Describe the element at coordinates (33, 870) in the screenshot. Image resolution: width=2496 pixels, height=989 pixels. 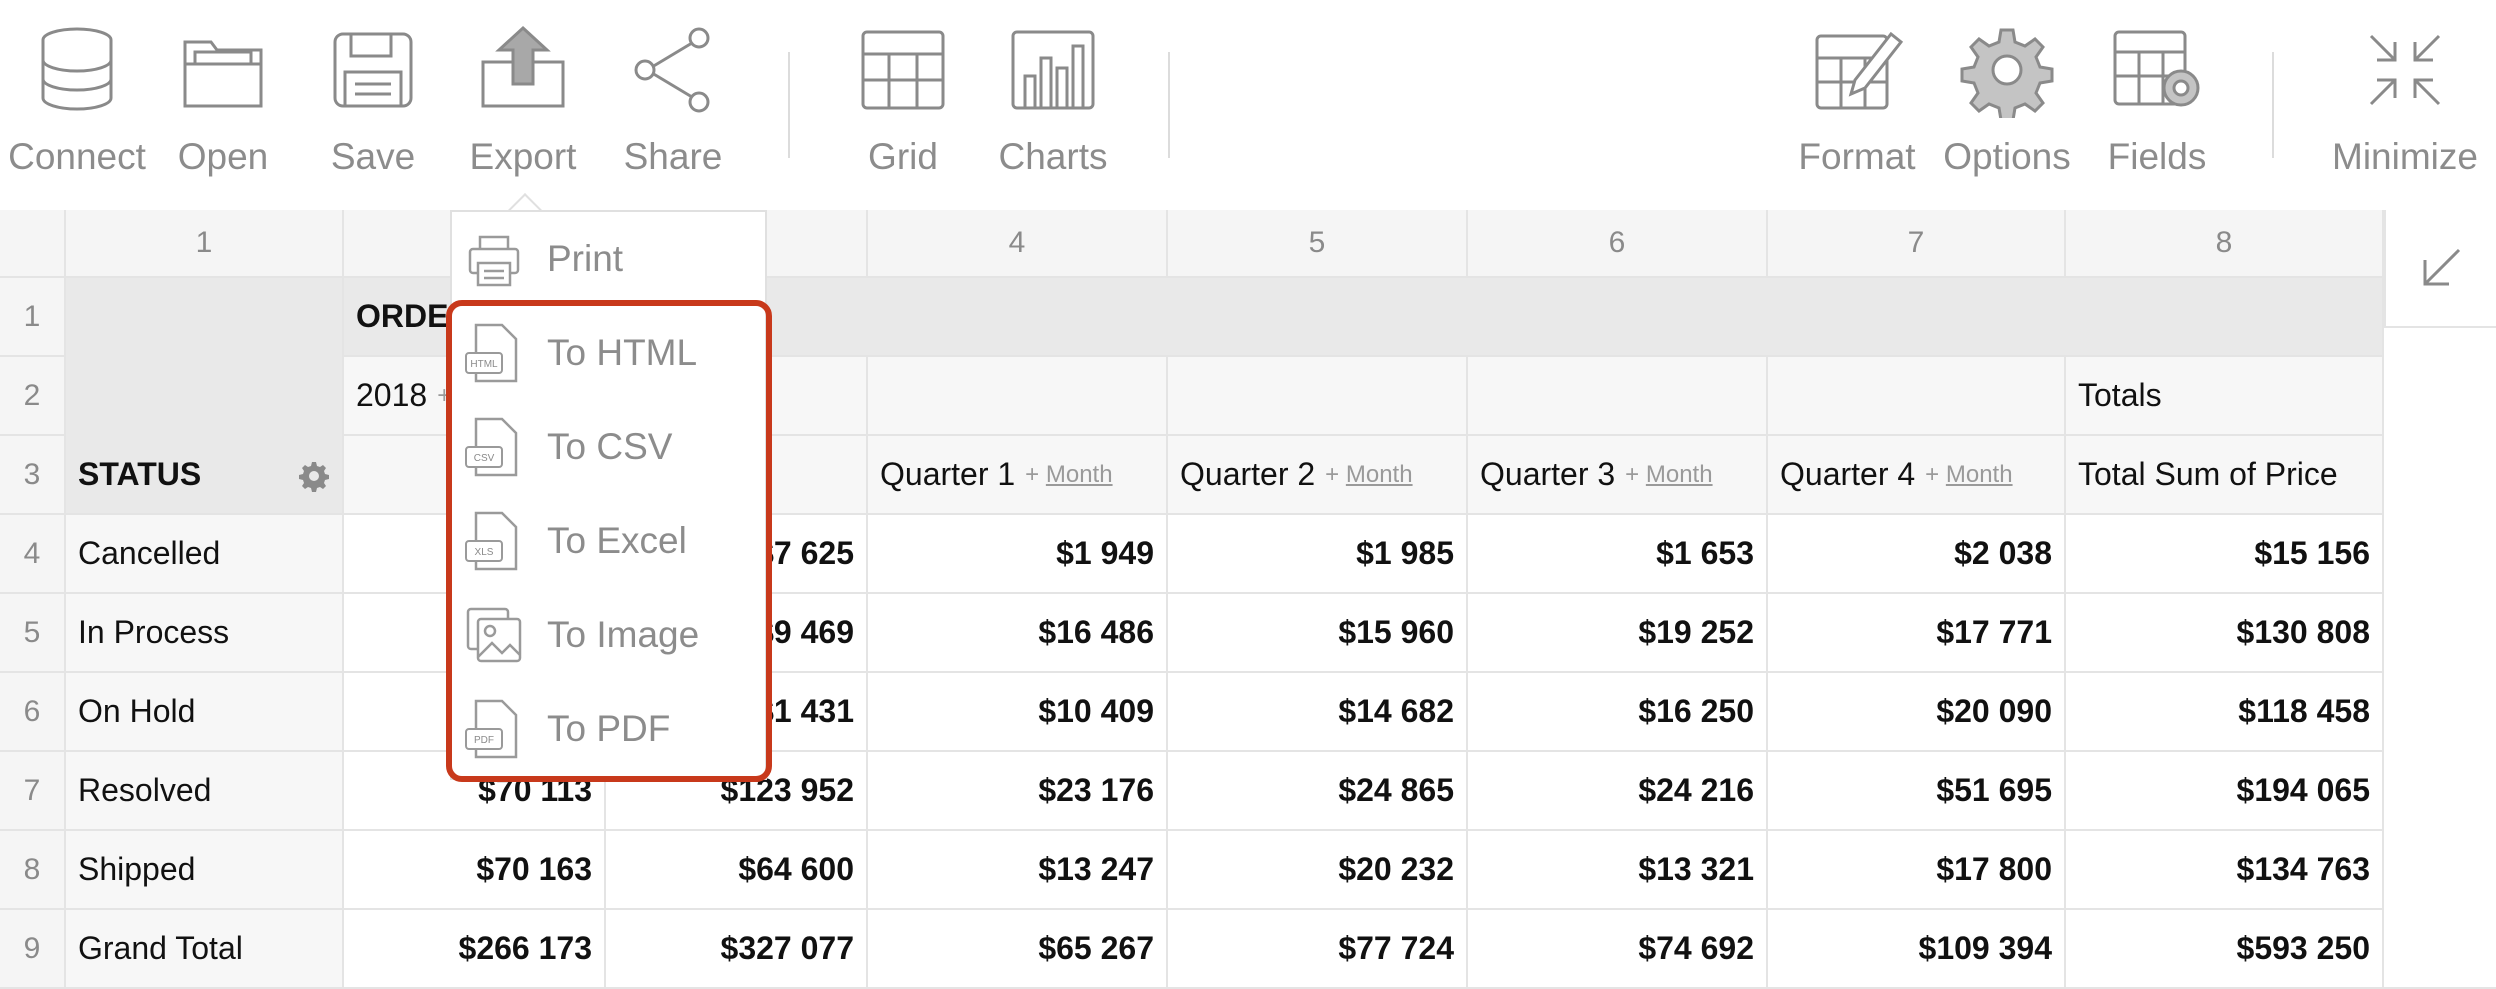
I see `row-header: 8` at that location.